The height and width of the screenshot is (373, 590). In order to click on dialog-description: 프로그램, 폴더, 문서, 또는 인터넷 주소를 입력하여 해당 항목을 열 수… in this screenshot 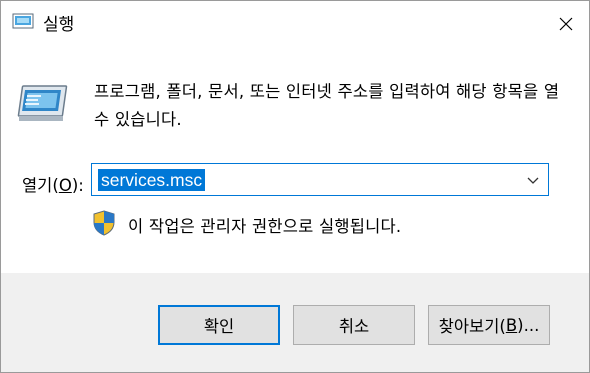, I will do `click(327, 105)`.